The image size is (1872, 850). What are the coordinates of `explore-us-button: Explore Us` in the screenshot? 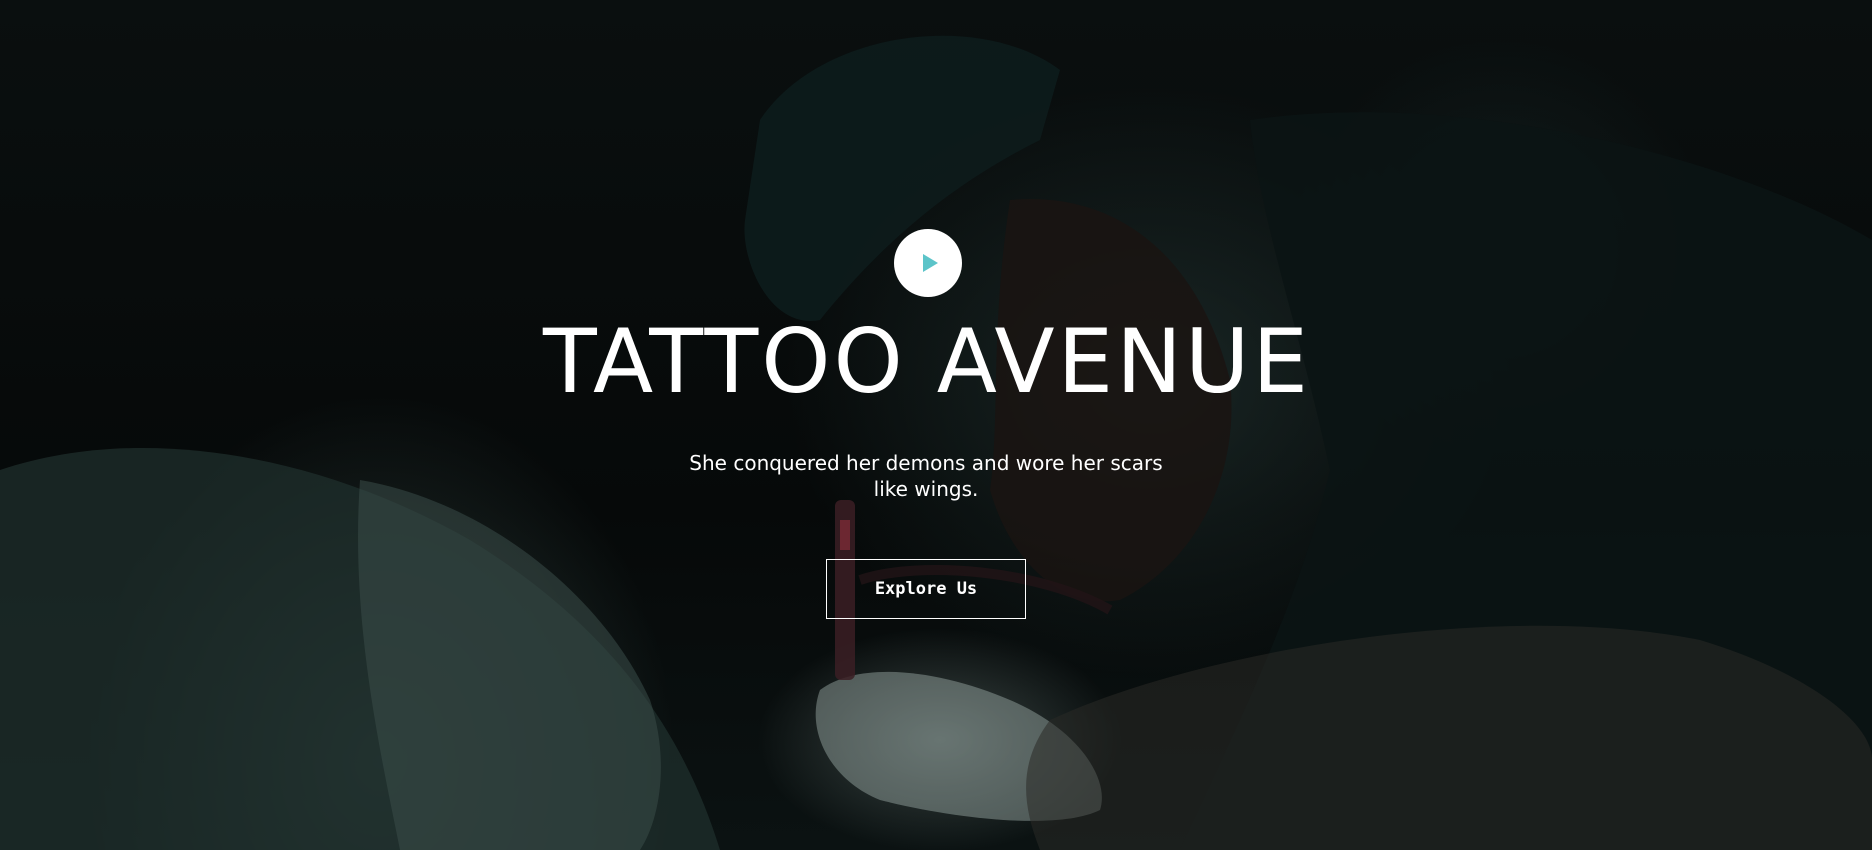 It's located at (926, 589).